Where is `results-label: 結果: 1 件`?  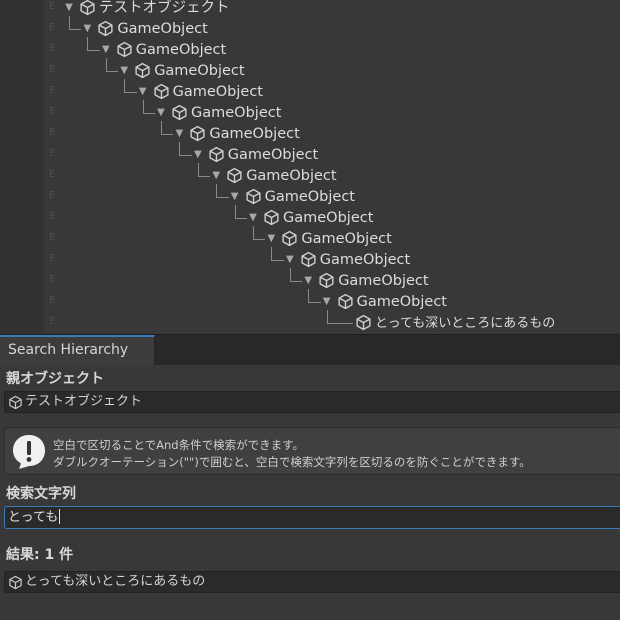 results-label: 結果: 1 件 is located at coordinates (40, 555).